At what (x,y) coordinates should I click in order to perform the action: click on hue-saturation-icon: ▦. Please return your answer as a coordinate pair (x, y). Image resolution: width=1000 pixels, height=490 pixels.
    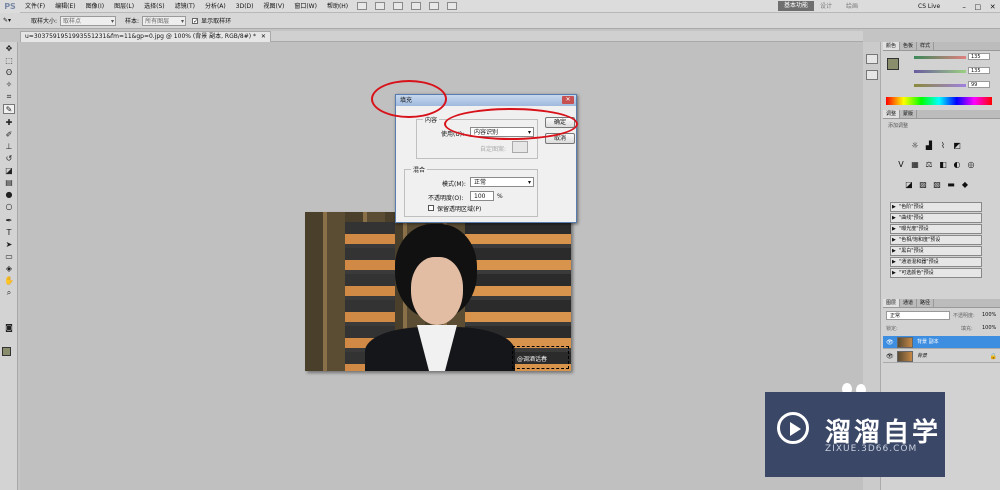
    Looking at the image, I should click on (915, 164).